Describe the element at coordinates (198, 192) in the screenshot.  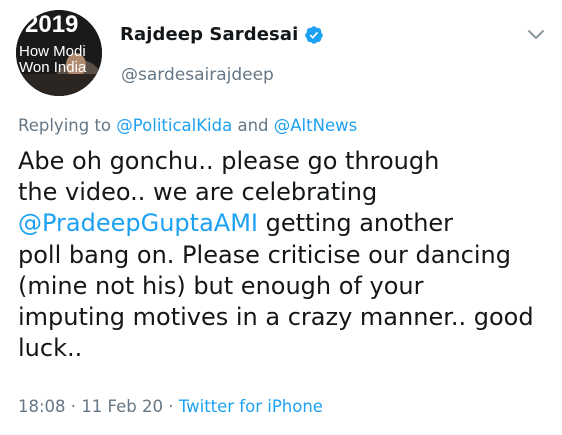
I see `tweet-text-line: the video.. we are celebrating` at that location.